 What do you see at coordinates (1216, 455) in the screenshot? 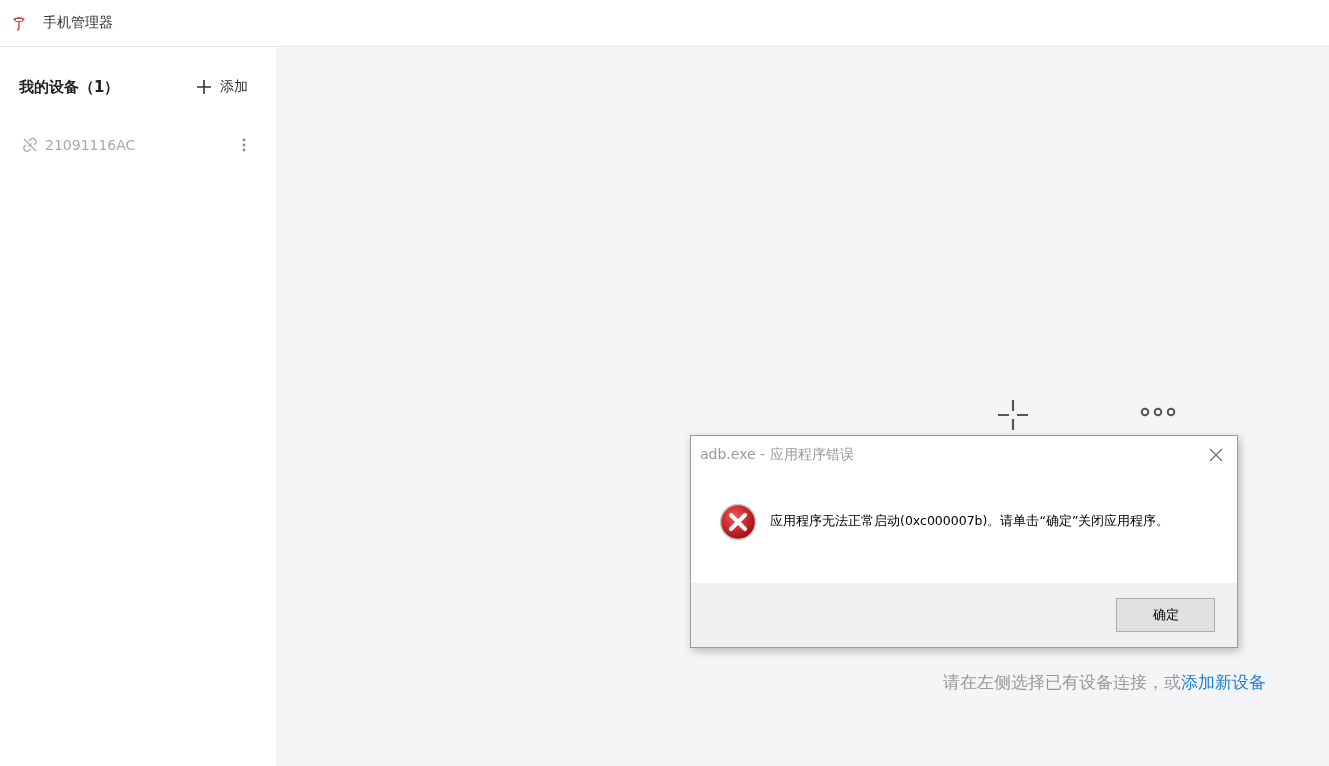
I see `close-icon` at bounding box center [1216, 455].